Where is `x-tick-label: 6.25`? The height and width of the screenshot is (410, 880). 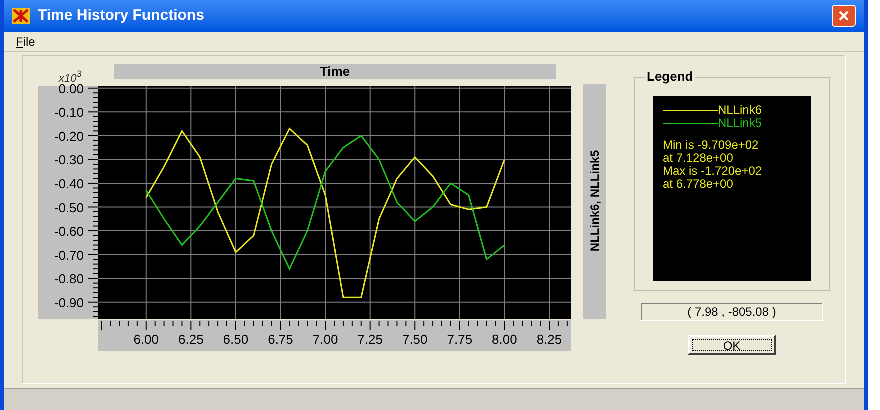
x-tick-label: 6.25 is located at coordinates (191, 339).